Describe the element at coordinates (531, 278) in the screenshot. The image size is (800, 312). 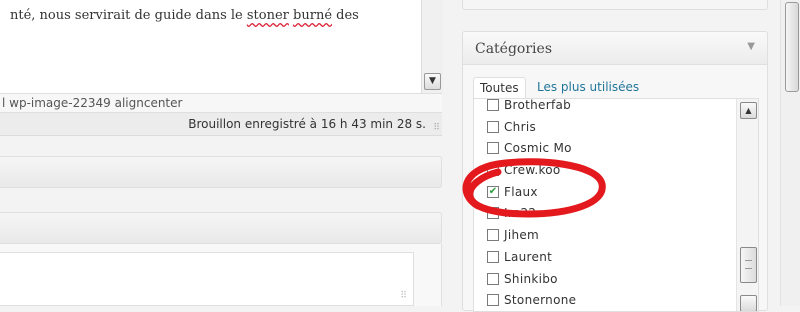
I see `category-label: Shinkibo` at that location.